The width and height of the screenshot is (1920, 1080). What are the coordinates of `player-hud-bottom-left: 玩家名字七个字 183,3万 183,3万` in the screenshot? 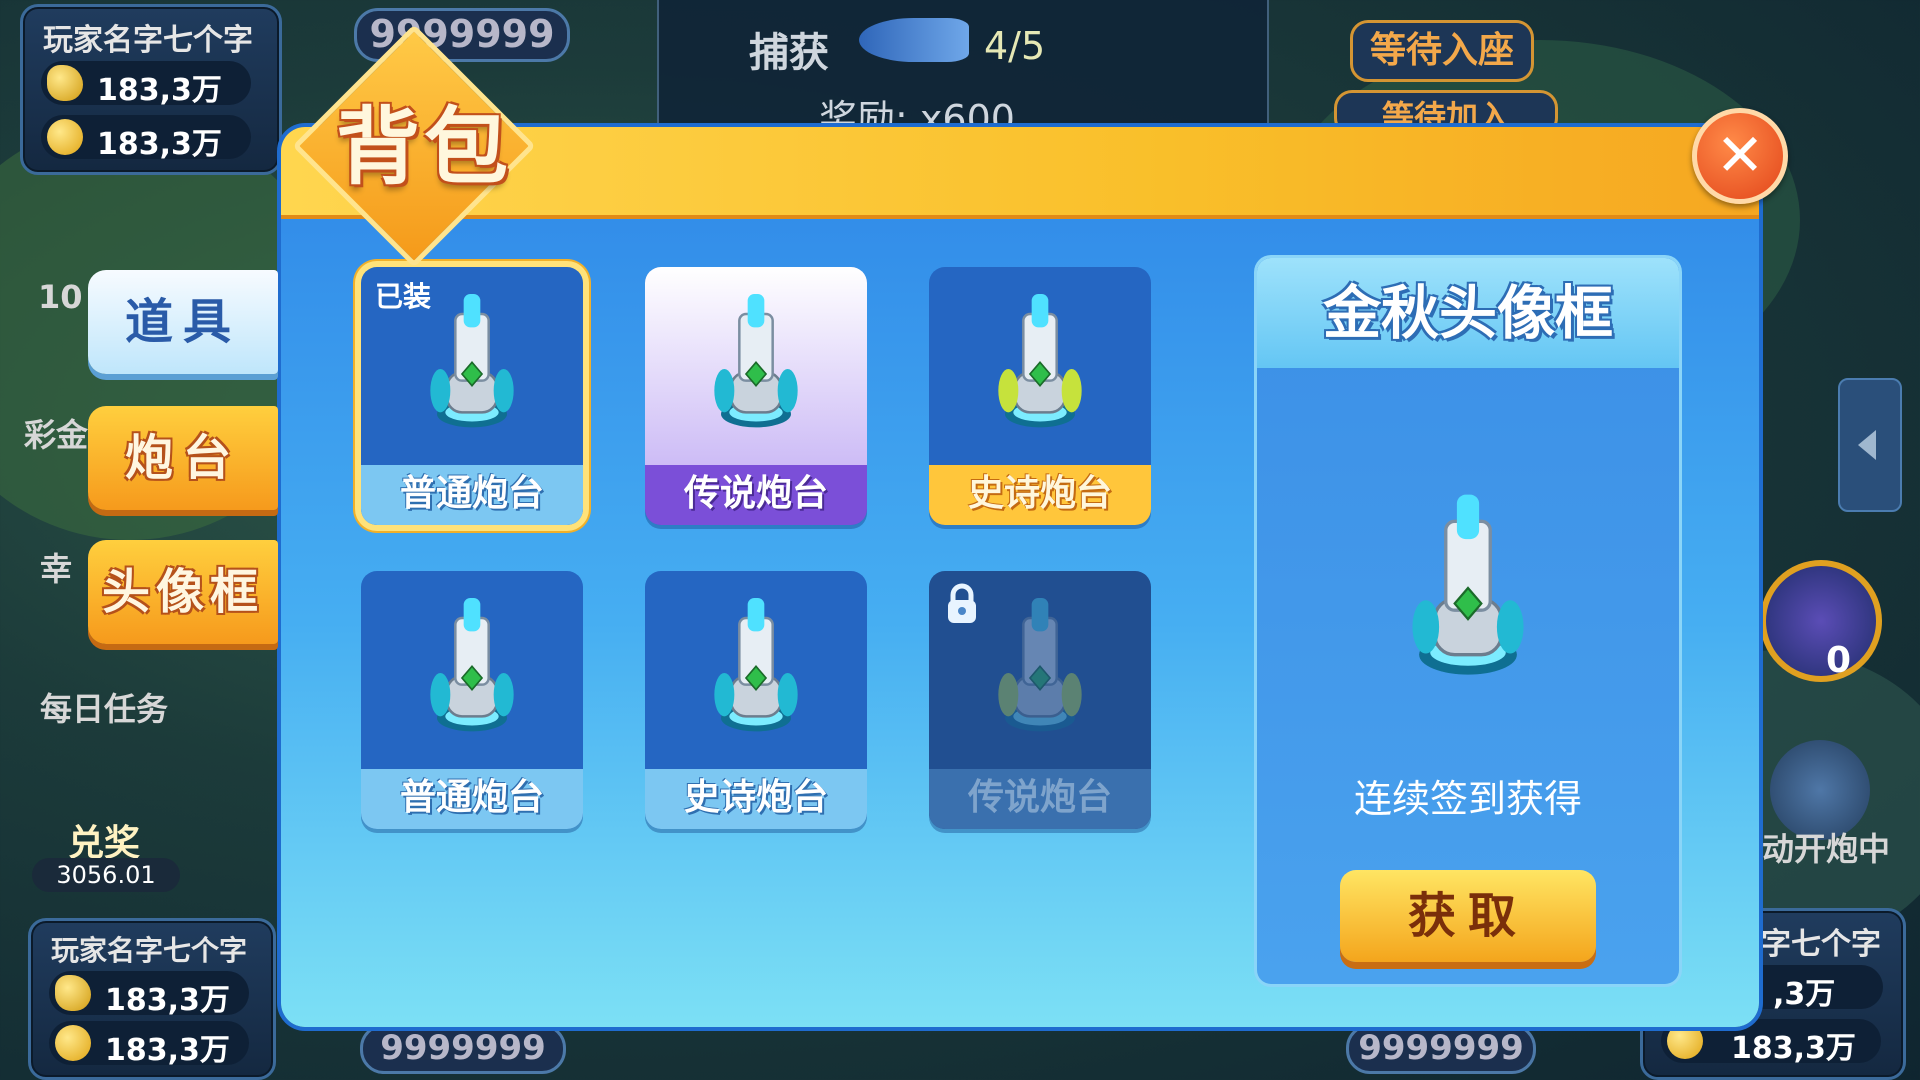 It's located at (152, 999).